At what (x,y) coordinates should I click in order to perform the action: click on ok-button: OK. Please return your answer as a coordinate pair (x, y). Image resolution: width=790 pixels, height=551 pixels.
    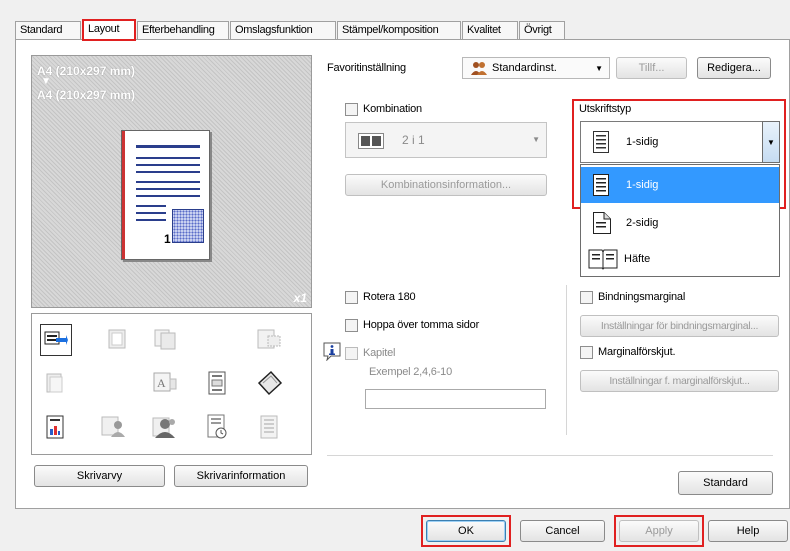
    Looking at the image, I should click on (466, 531).